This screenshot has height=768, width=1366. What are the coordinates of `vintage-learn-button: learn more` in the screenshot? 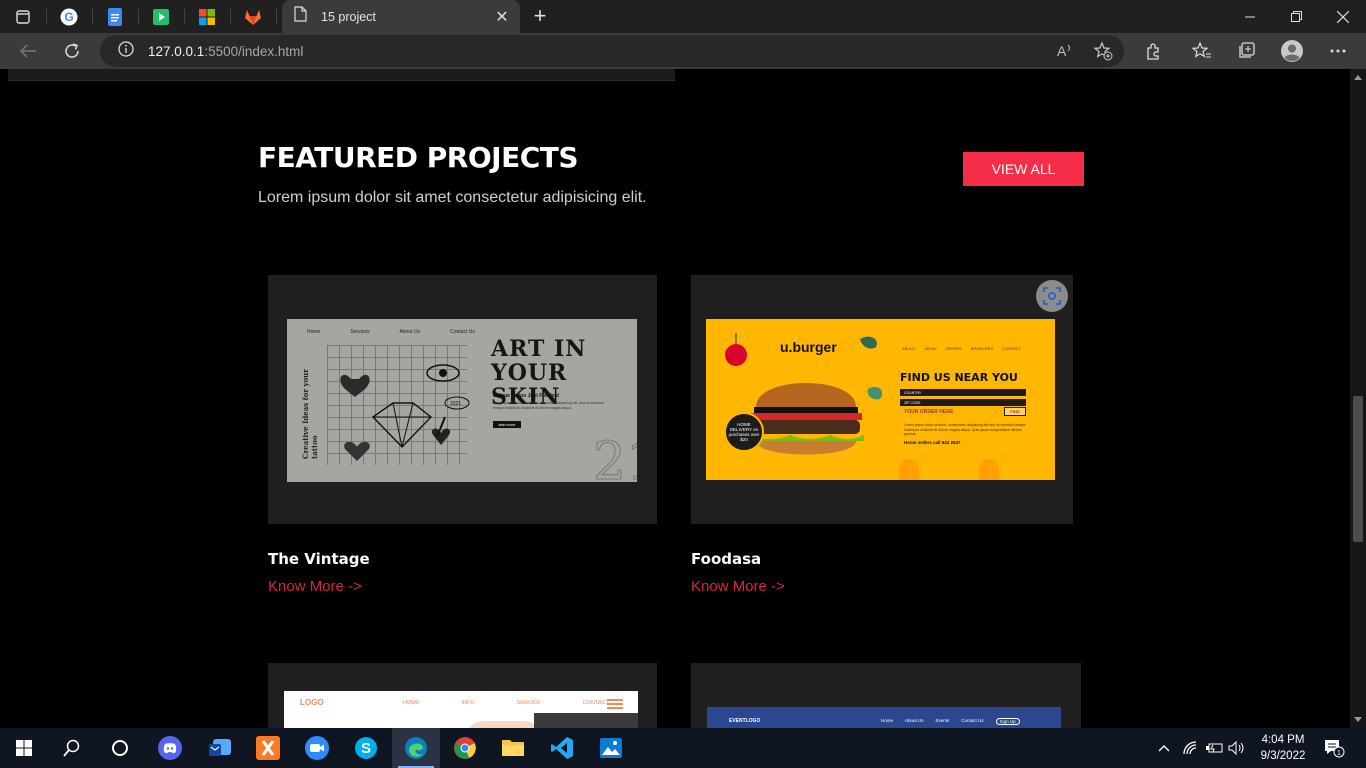 It's located at (507, 424).